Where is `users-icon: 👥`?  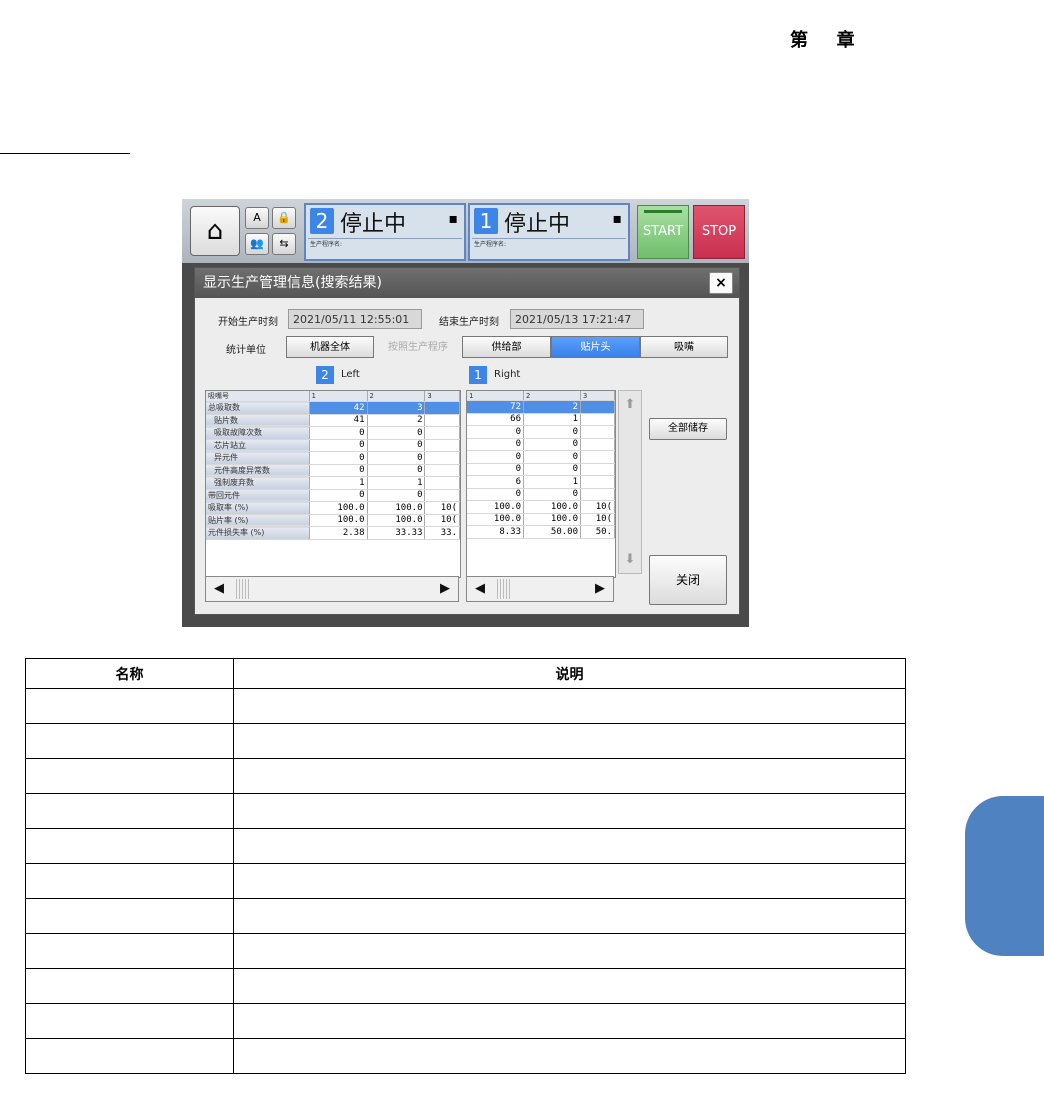 users-icon: 👥 is located at coordinates (257, 243).